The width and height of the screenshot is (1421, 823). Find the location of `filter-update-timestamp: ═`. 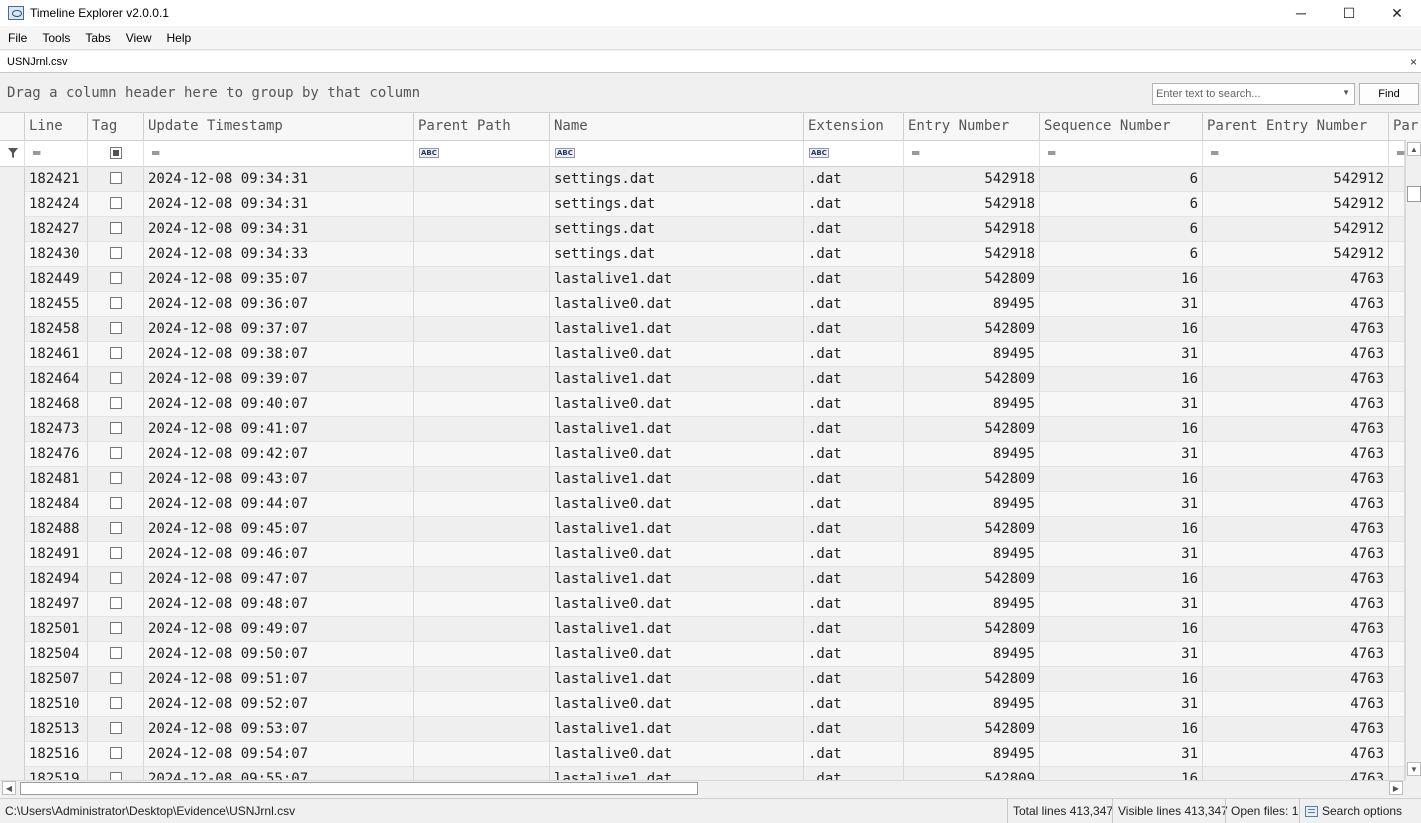

filter-update-timestamp: ═ is located at coordinates (279, 154).